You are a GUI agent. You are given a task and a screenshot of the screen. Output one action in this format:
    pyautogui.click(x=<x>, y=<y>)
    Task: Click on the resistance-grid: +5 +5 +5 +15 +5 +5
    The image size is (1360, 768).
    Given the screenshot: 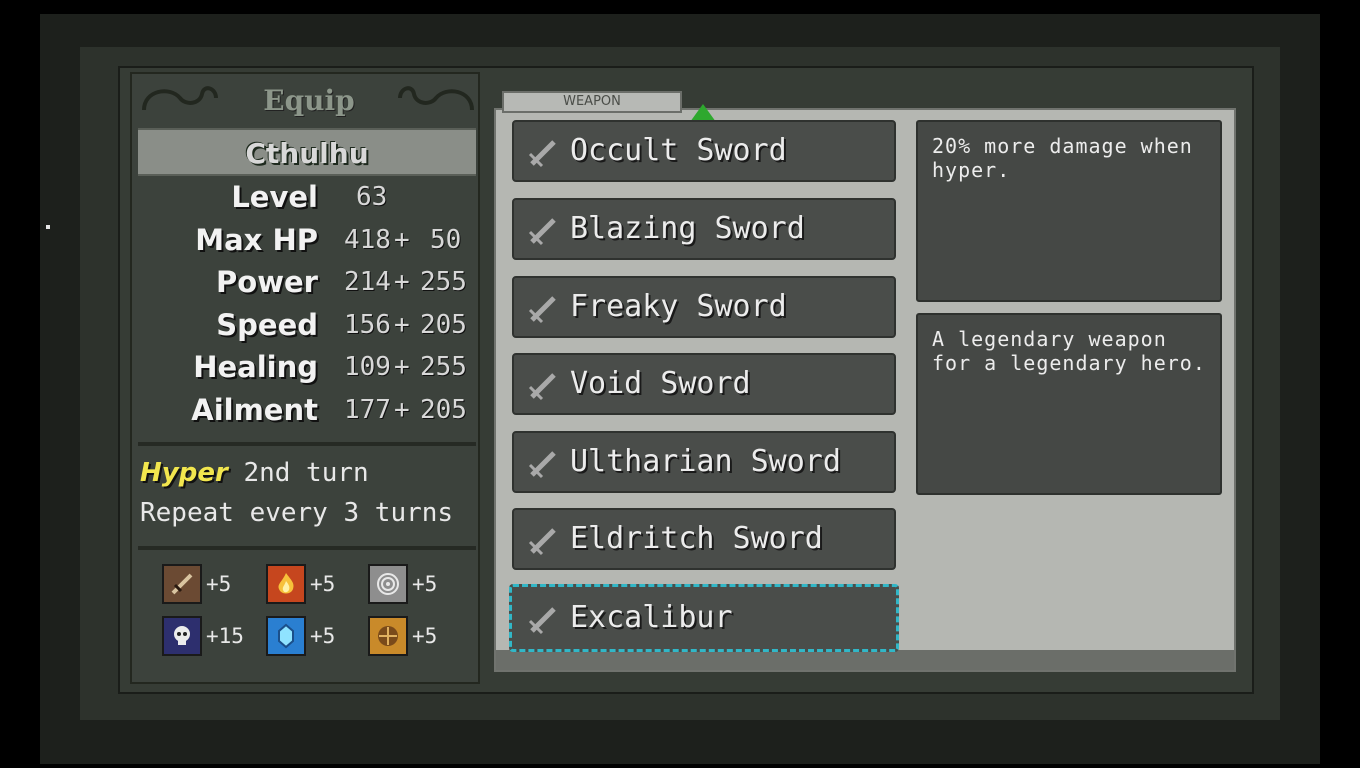 What is the action you would take?
    pyautogui.click(x=312, y=614)
    